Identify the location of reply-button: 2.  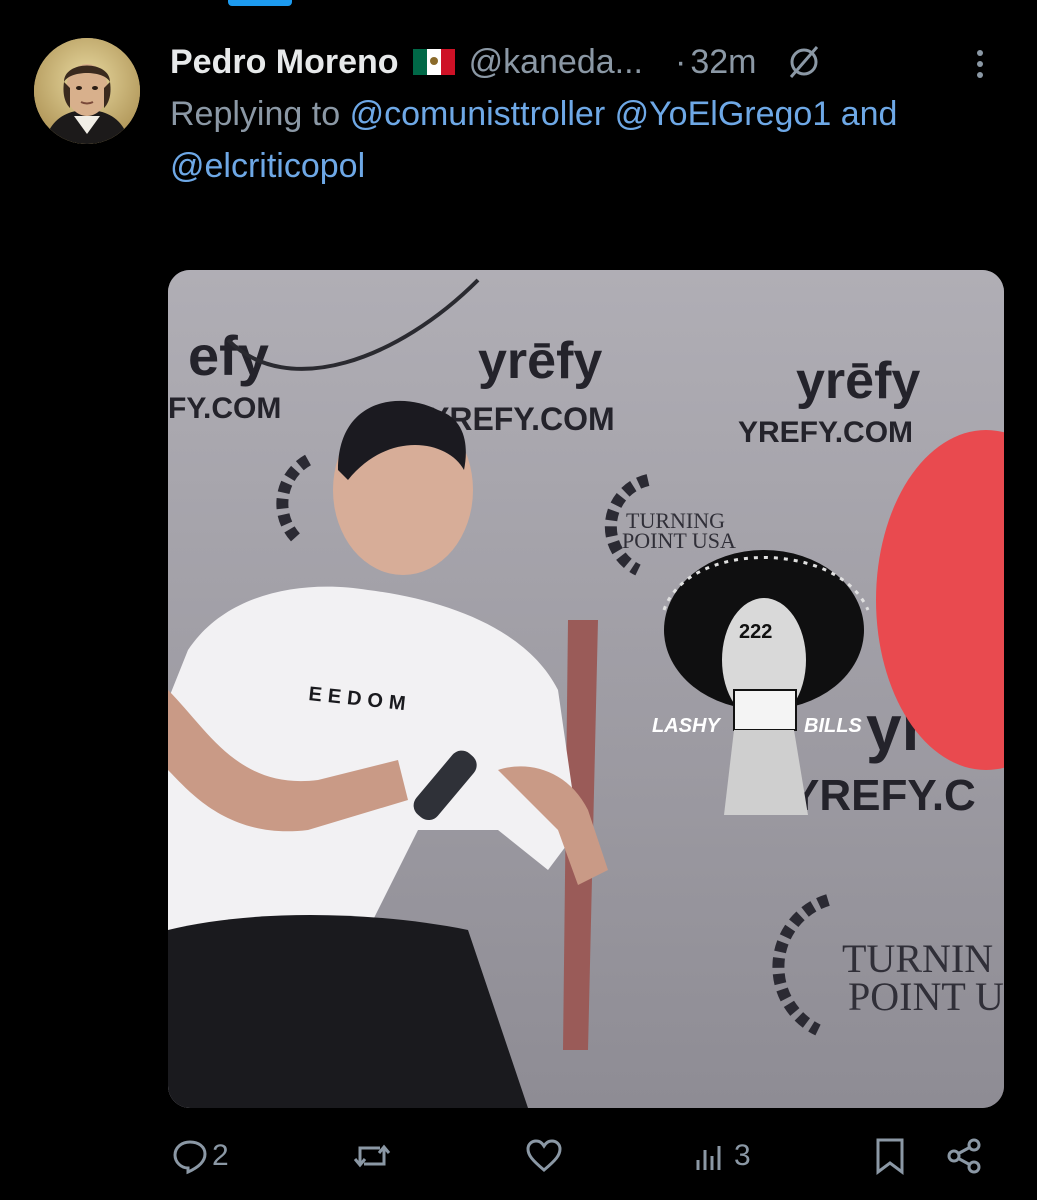
(199, 1156).